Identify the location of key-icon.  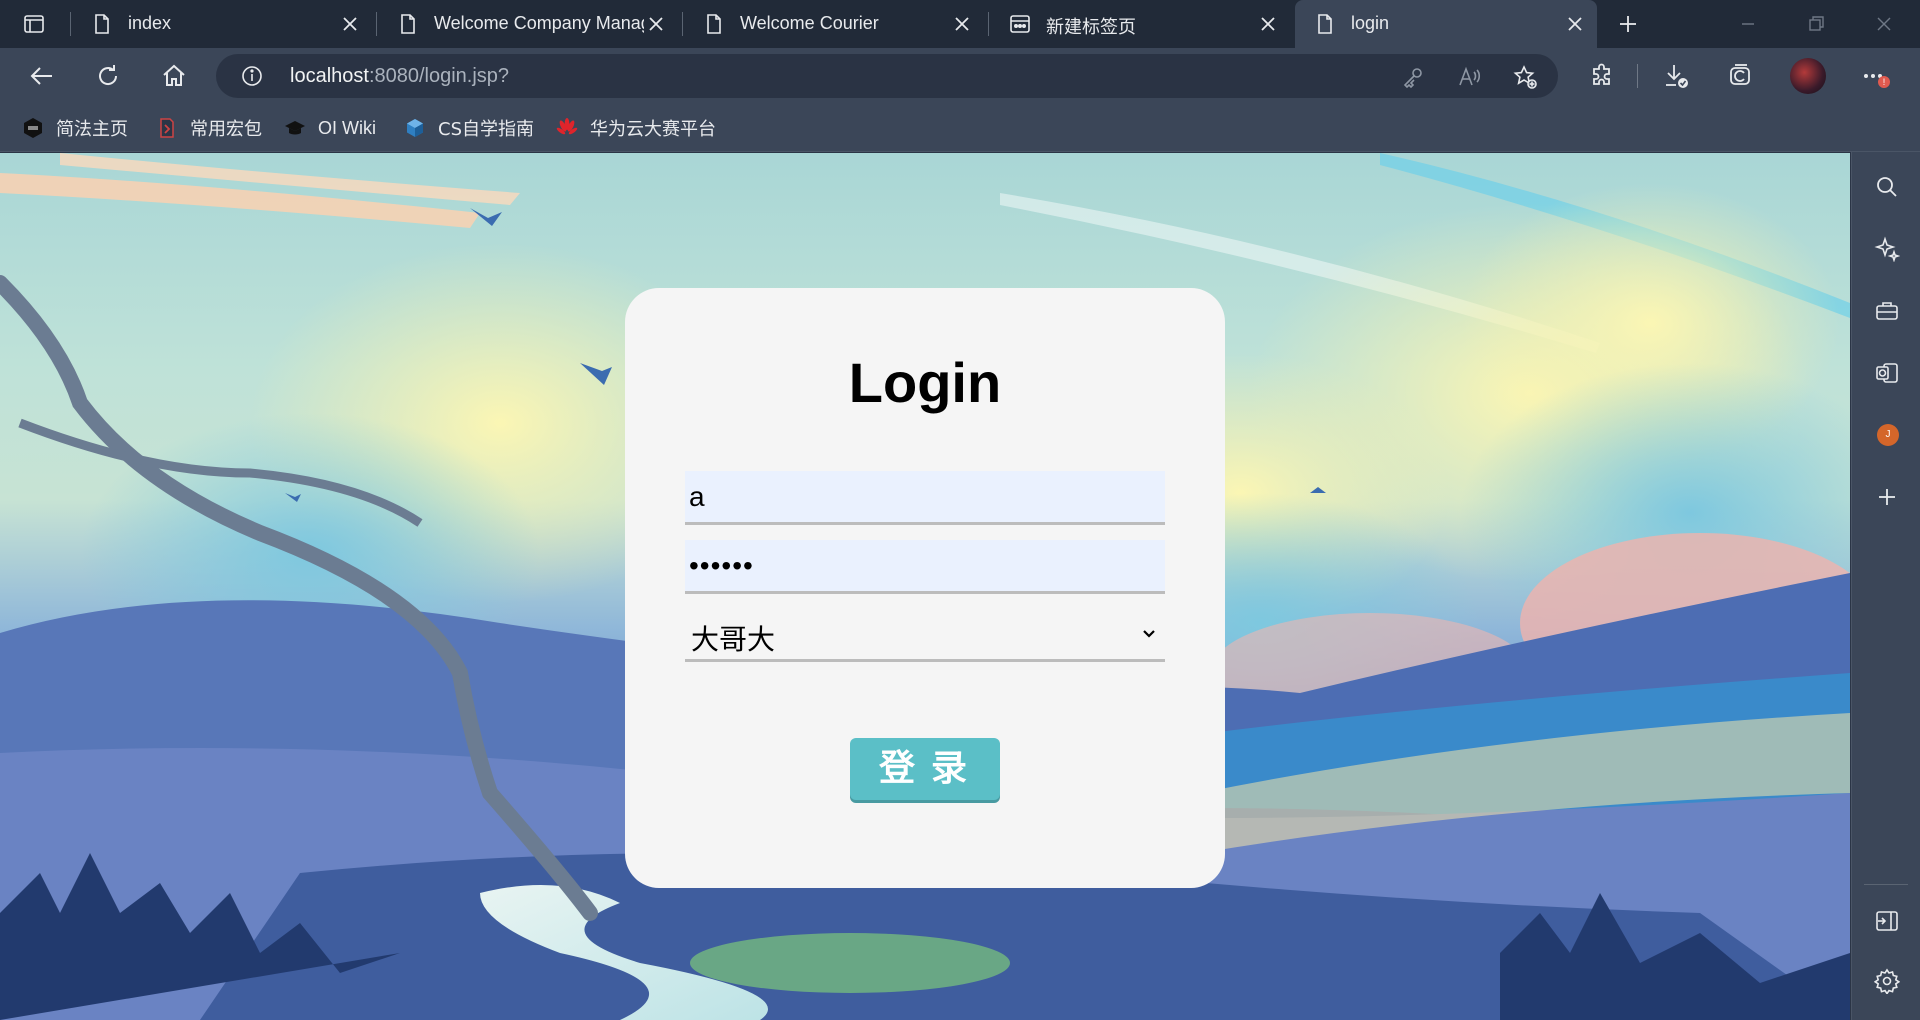
(1413, 77).